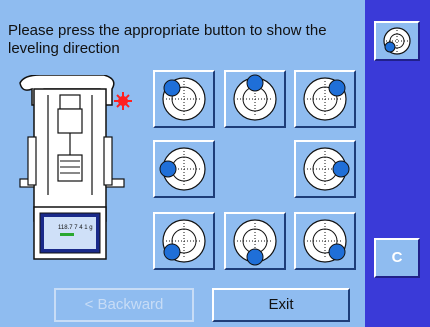  I want to click on level-up-button, so click(255, 99).